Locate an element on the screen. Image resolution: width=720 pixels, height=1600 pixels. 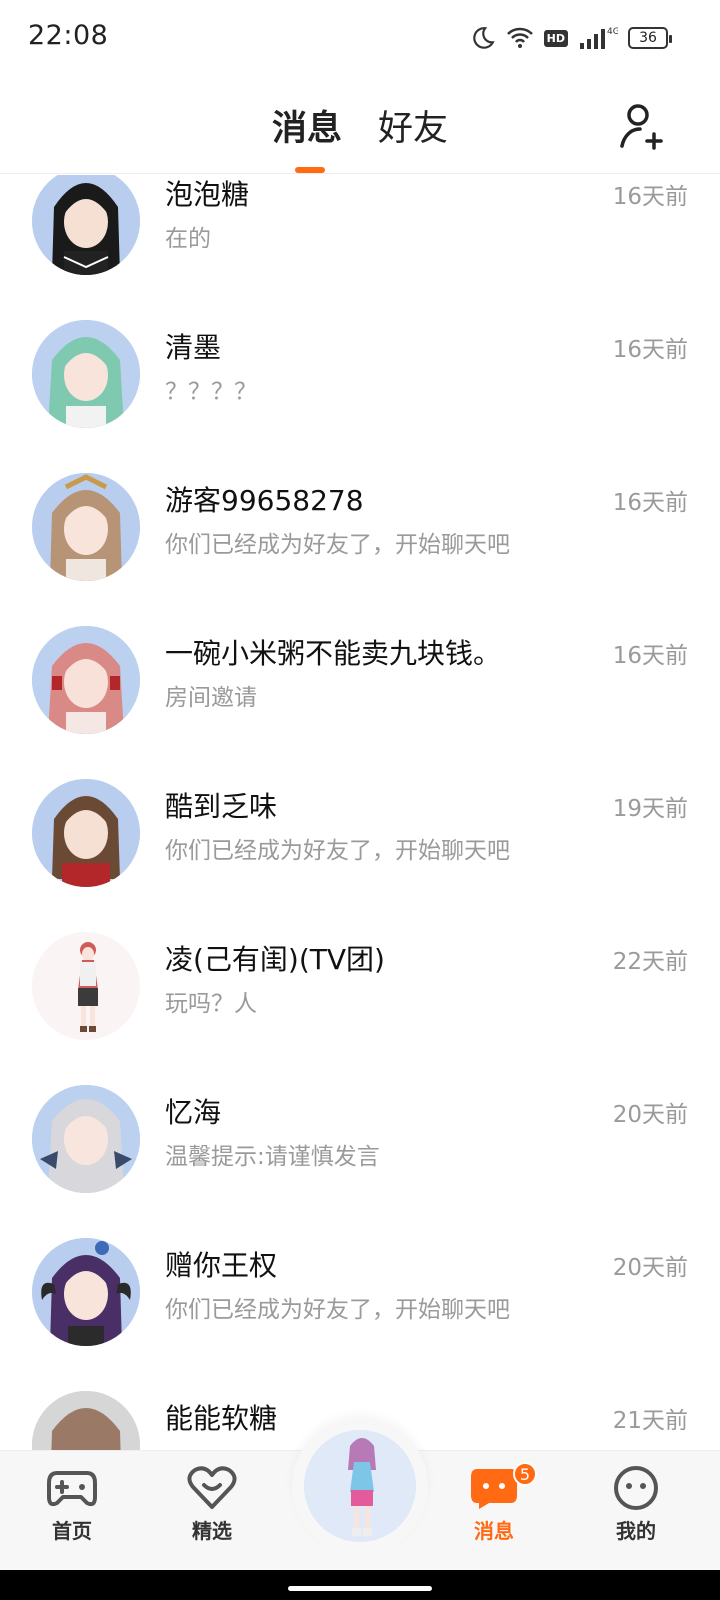
conversation-row: 酷到乏味 你们已经成为好友了，开始聊天吧 19天前 is located at coordinates (360, 857).